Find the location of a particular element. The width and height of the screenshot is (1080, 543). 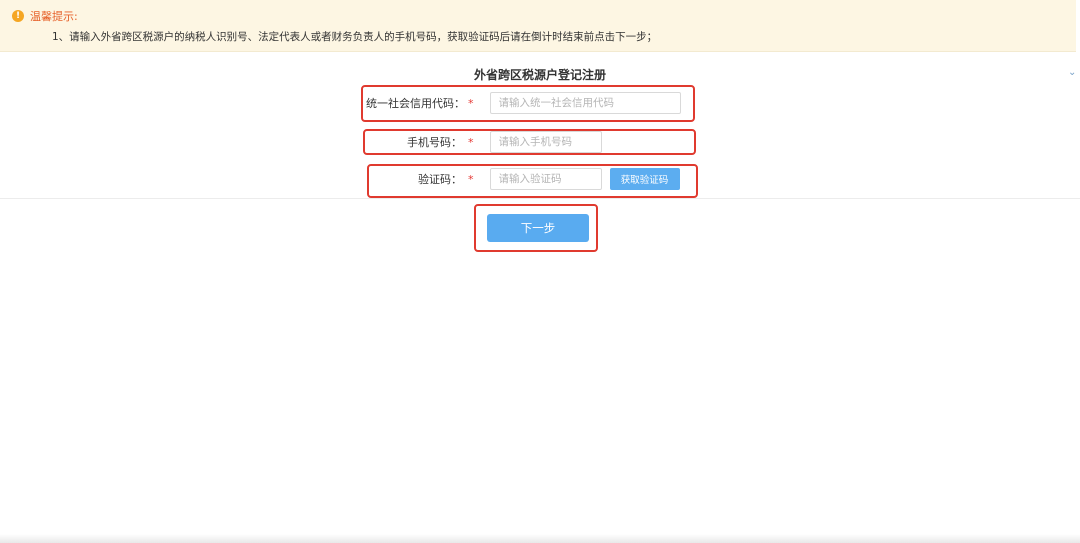

credit-code-row: 统一社会信用代码： * is located at coordinates (523, 103).